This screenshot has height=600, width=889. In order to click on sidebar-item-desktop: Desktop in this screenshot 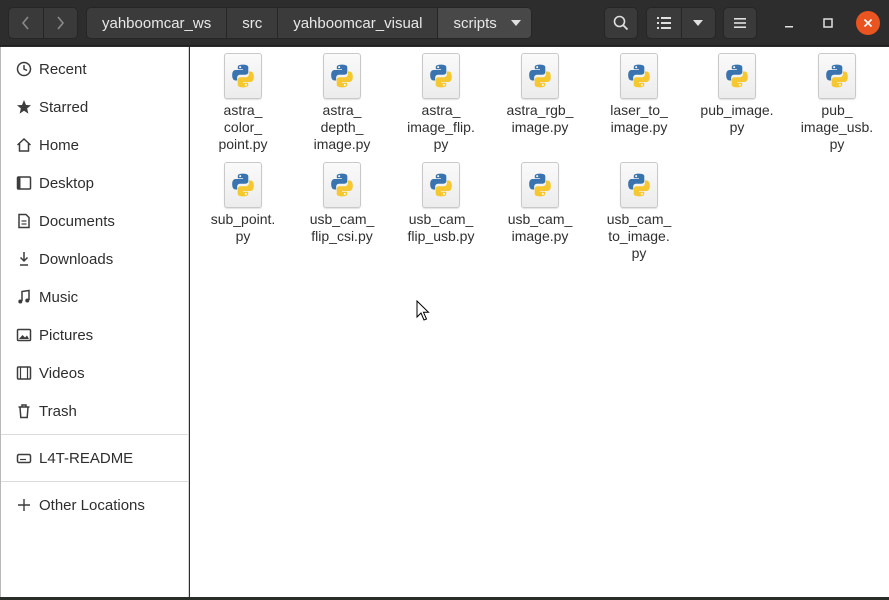, I will do `click(95, 183)`.